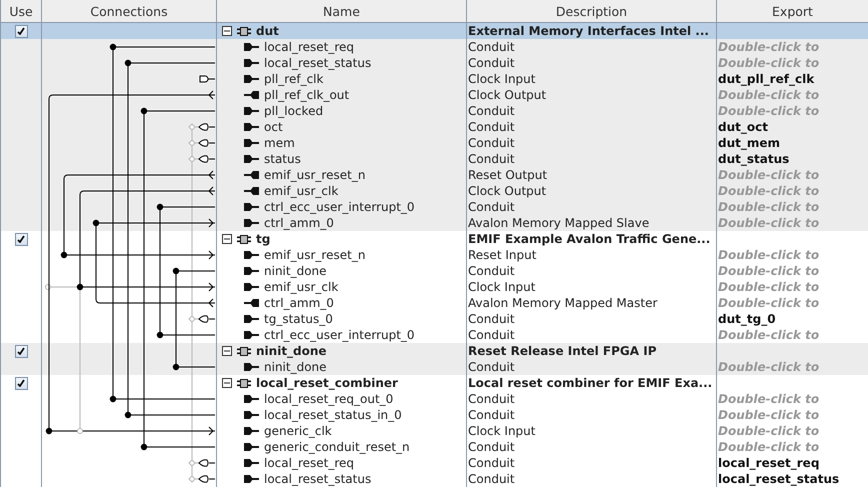 The image size is (868, 492). Describe the element at coordinates (341, 11) in the screenshot. I see `column-header: Name` at that location.